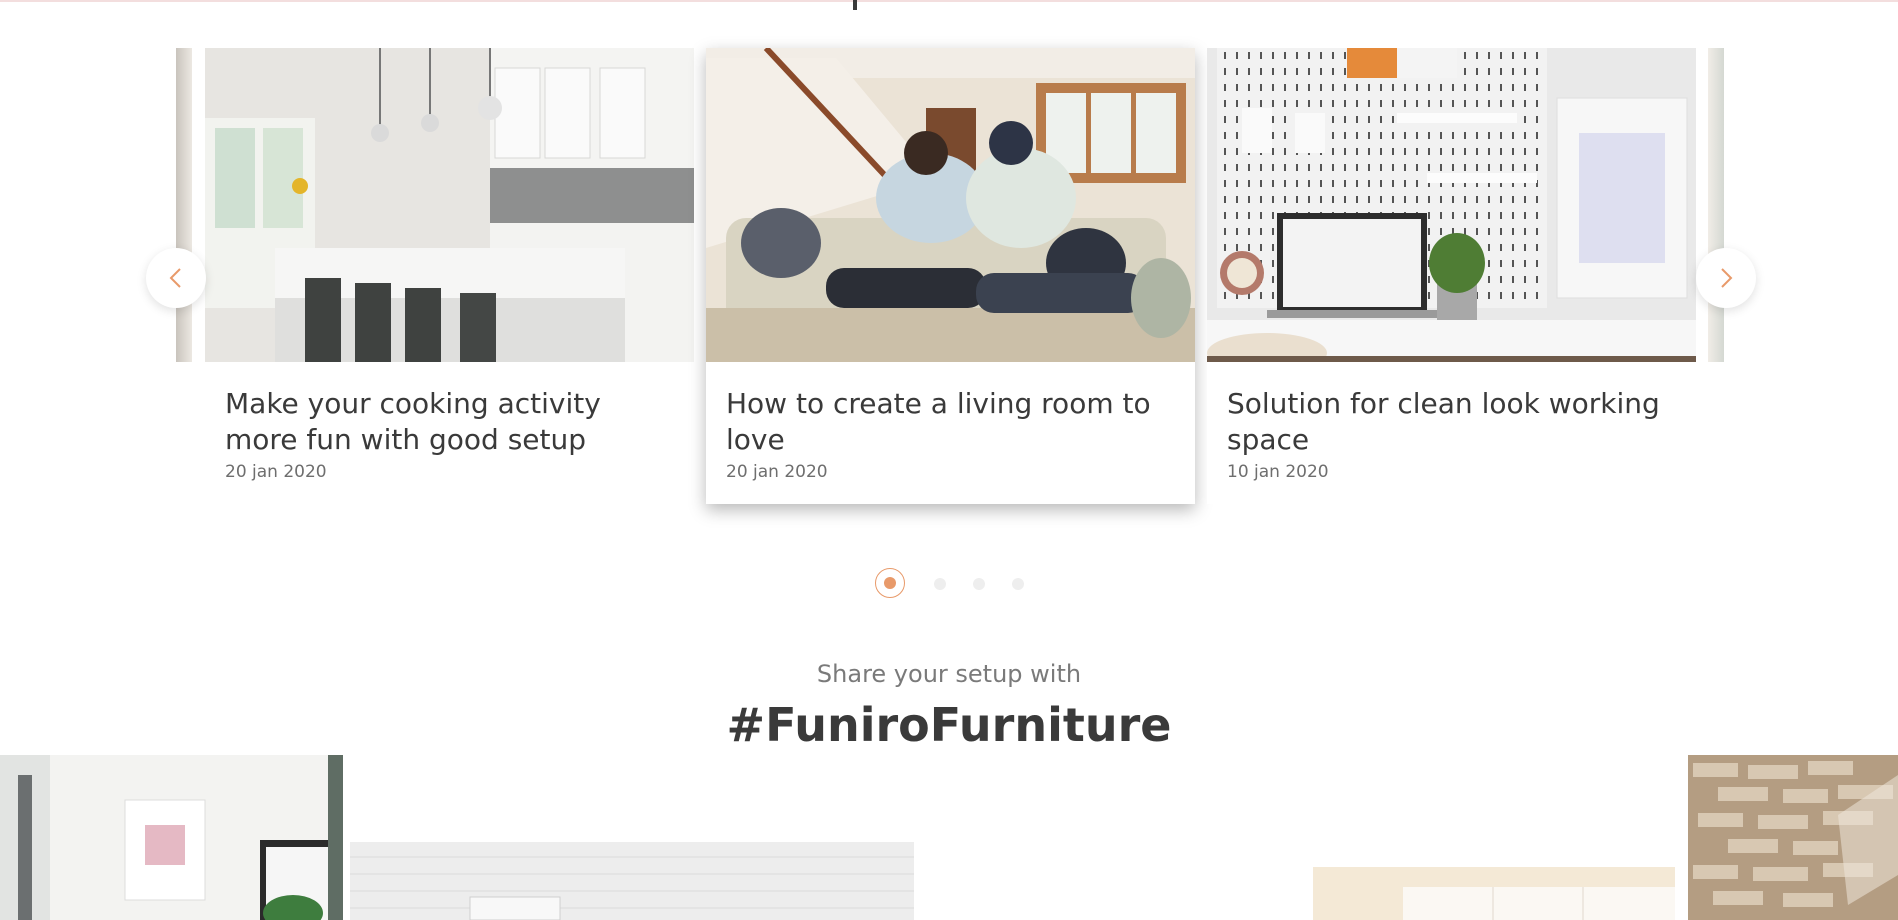 The width and height of the screenshot is (1898, 920). Describe the element at coordinates (1451, 205) in the screenshot. I see `workspace-photo` at that location.